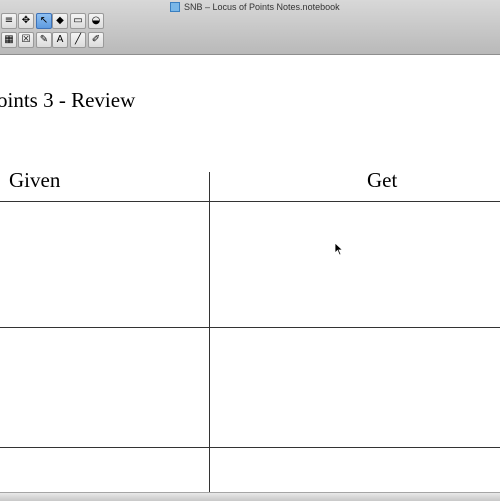 This screenshot has height=501, width=500. What do you see at coordinates (26, 40) in the screenshot?
I see `close-box-icon: ☒` at bounding box center [26, 40].